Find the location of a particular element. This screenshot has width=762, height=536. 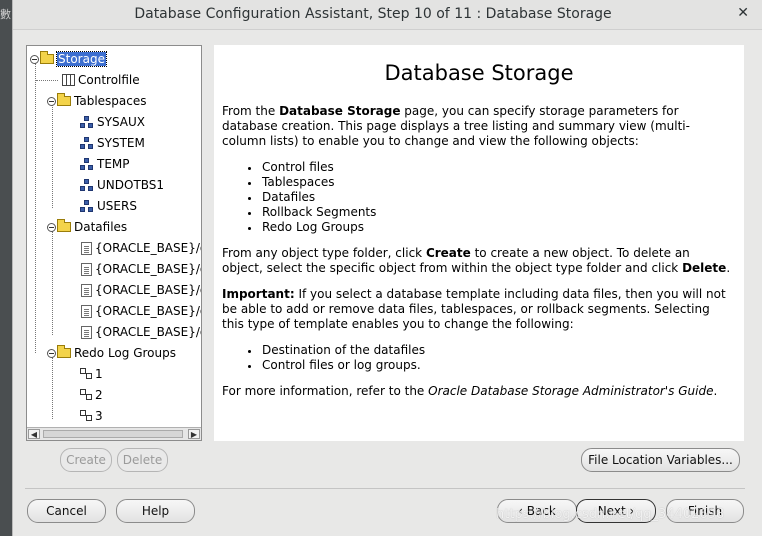

tree-node-storage: Storage is located at coordinates (68, 59).